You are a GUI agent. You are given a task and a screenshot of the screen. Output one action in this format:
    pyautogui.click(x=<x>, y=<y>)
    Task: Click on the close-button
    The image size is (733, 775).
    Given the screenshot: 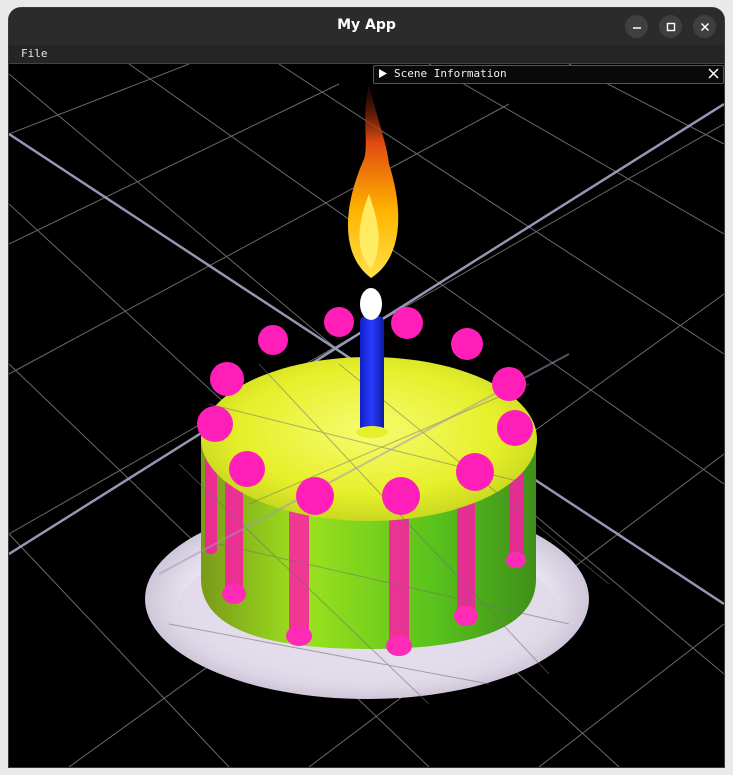 What is the action you would take?
    pyautogui.click(x=704, y=26)
    